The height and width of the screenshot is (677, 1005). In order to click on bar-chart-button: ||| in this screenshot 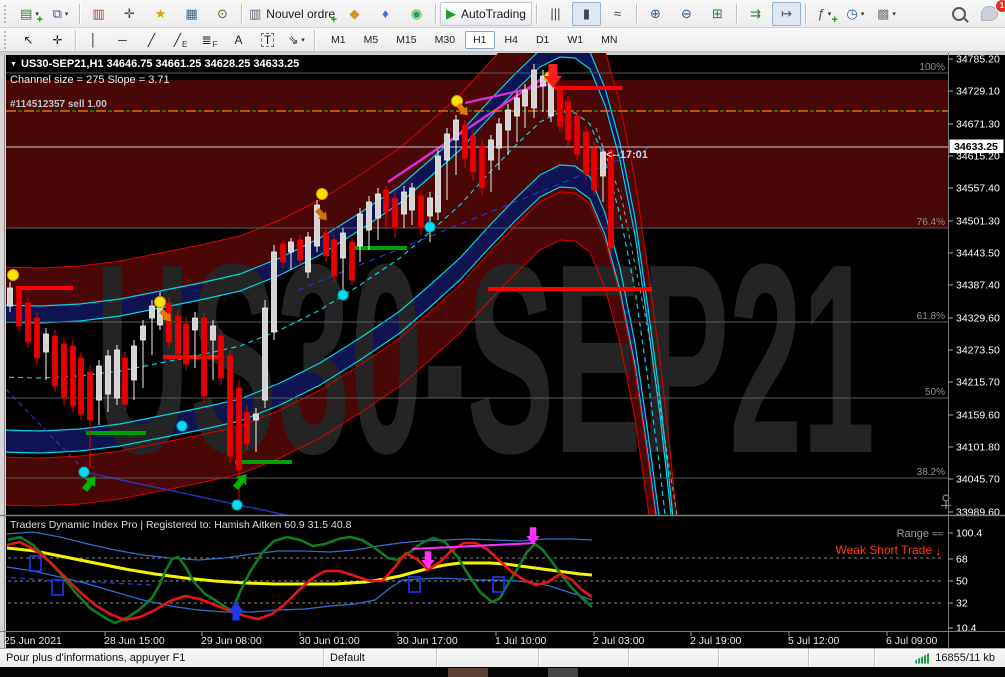, I will do `click(555, 14)`.